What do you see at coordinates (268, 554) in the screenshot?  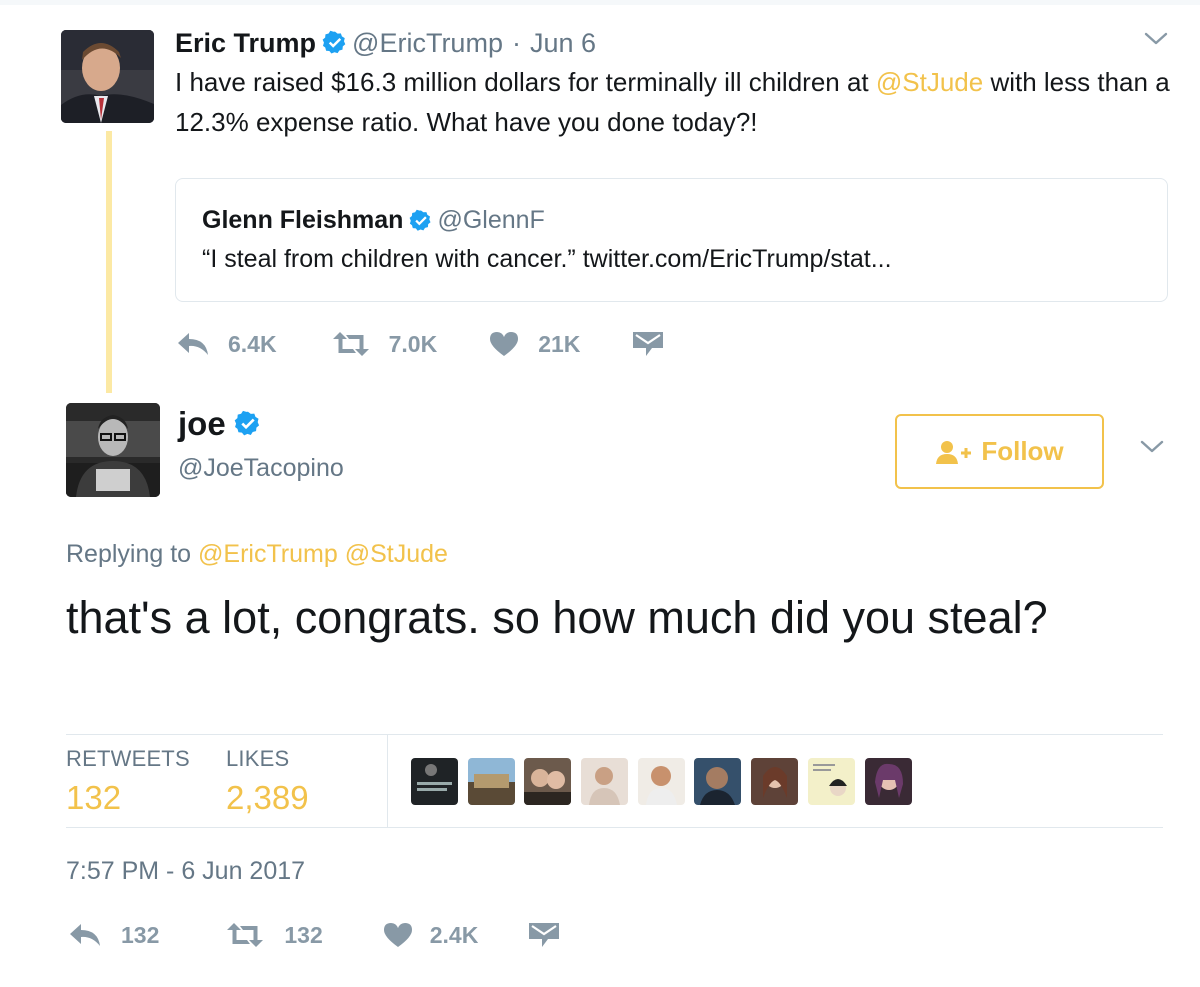 I see `mention-link: @EricTrump` at bounding box center [268, 554].